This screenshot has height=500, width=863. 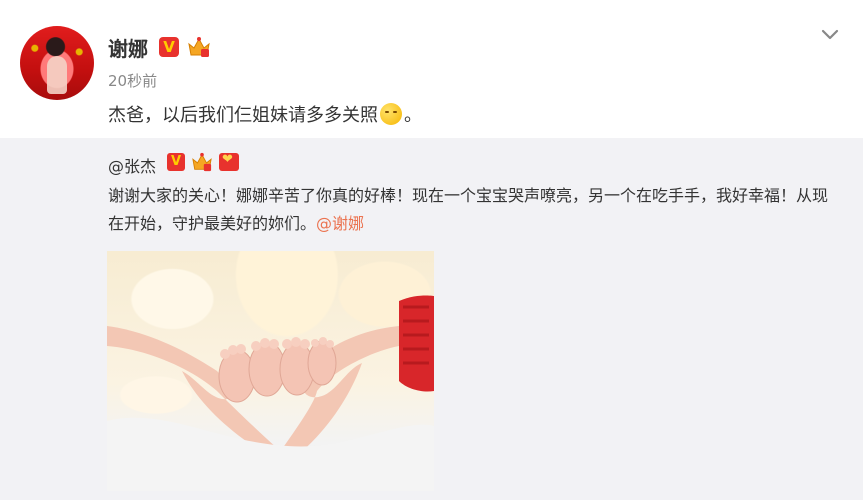 What do you see at coordinates (243, 115) in the screenshot?
I see `post-text-main: 杰爸，以后我们仨姐妹请多多关照` at bounding box center [243, 115].